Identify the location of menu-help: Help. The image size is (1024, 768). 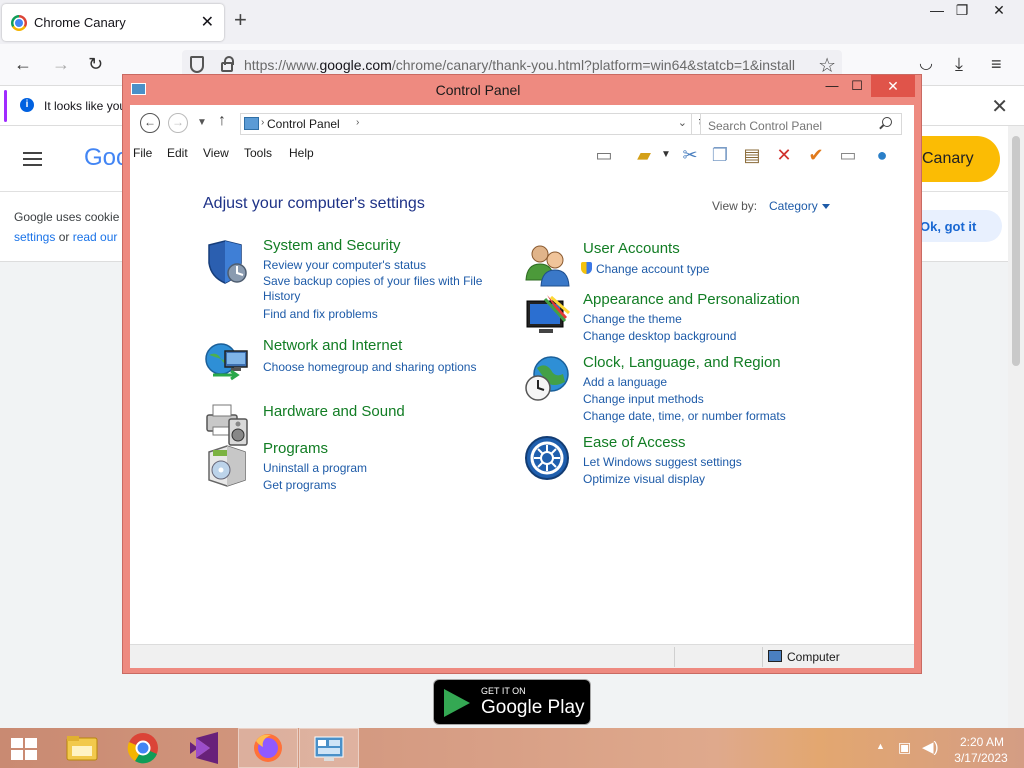
(301, 153).